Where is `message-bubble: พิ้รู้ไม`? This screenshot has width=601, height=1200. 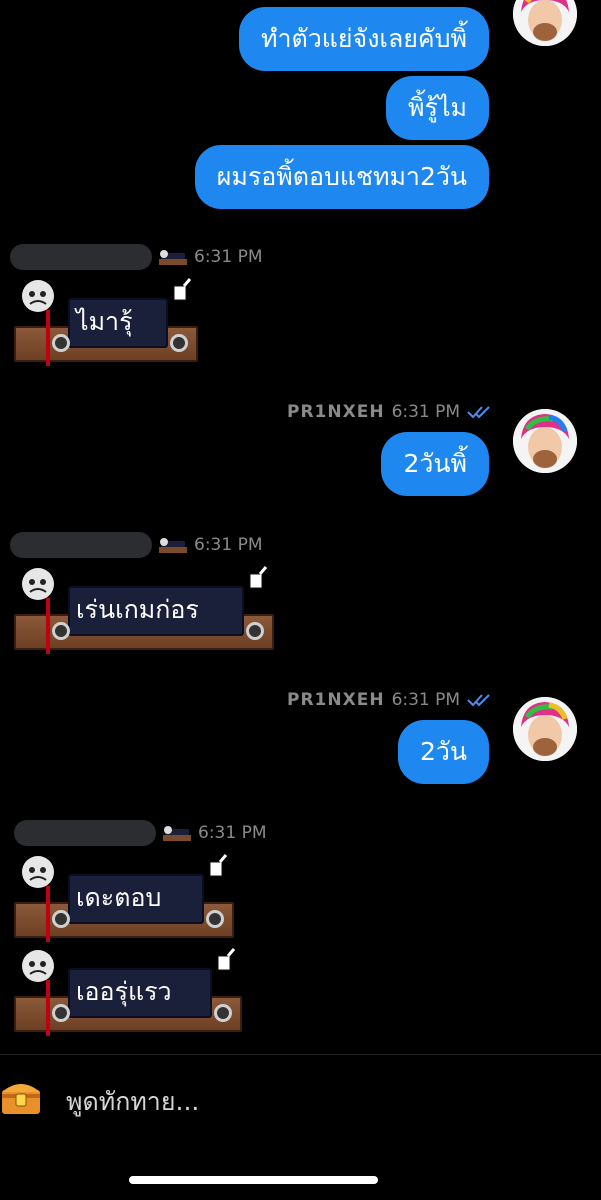
message-bubble: พิ้รู้ไม is located at coordinates (437, 108).